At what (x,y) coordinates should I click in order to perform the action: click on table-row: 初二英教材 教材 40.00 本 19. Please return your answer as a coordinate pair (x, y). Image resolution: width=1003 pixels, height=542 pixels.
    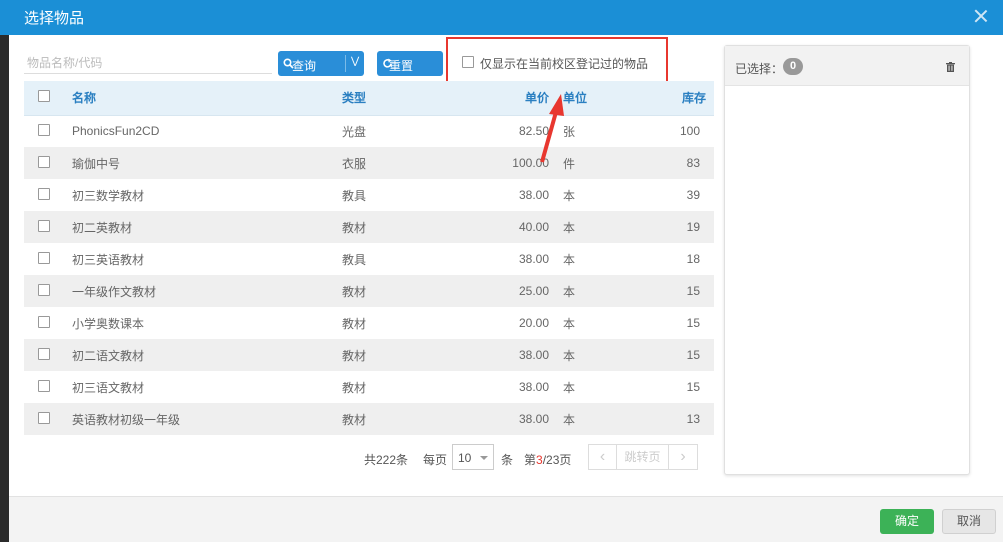
    Looking at the image, I should click on (369, 227).